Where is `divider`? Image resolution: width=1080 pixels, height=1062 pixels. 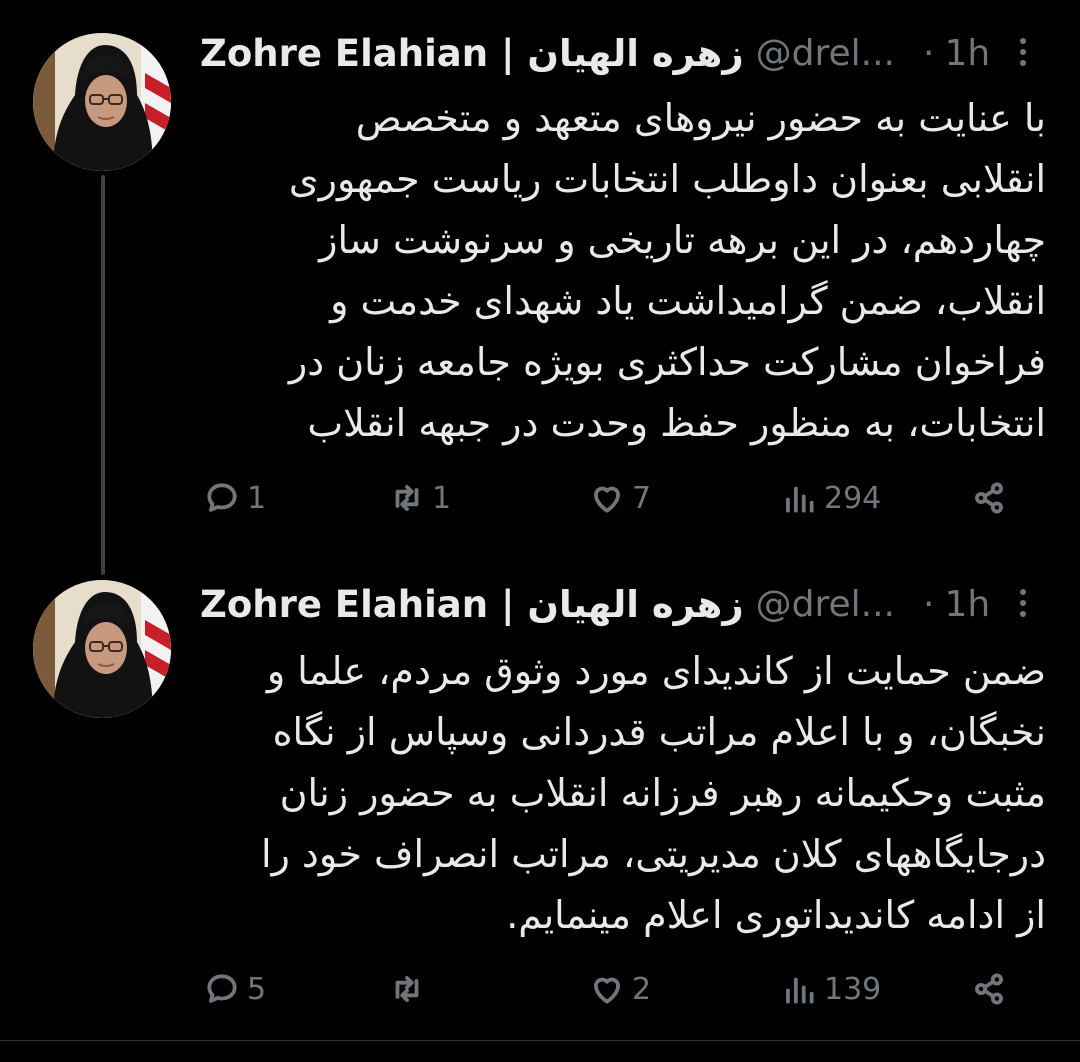 divider is located at coordinates (540, 1040).